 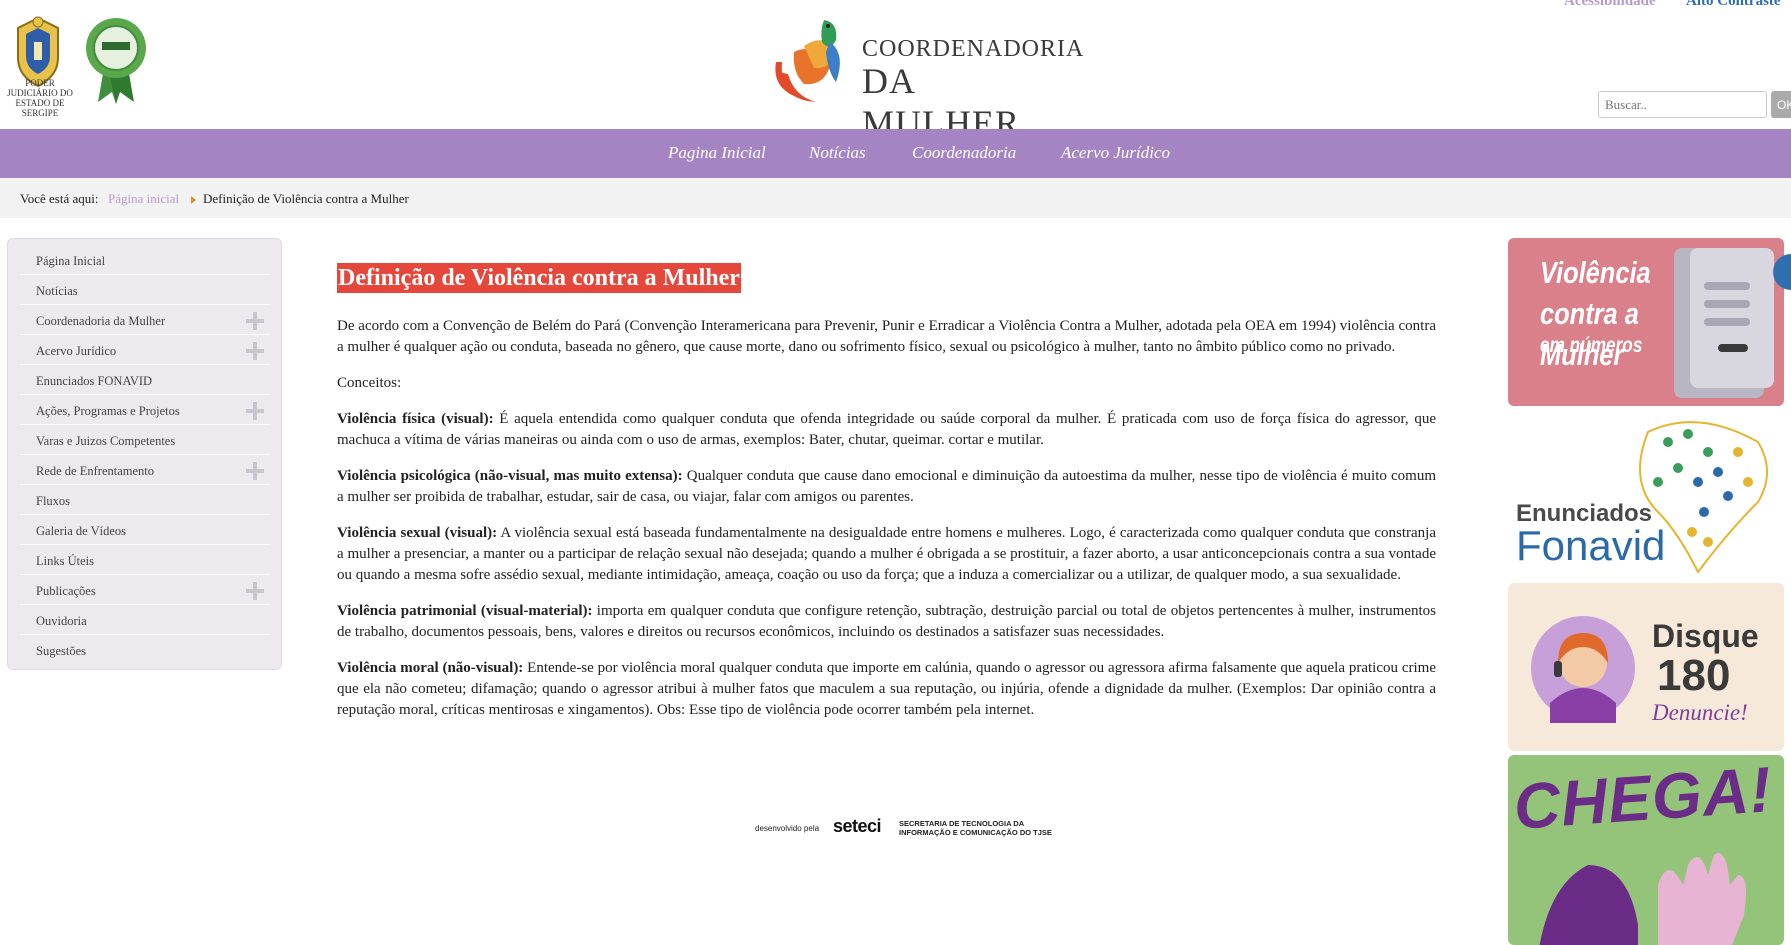 What do you see at coordinates (1646, 850) in the screenshot?
I see `banner-chega: CHEGA!` at bounding box center [1646, 850].